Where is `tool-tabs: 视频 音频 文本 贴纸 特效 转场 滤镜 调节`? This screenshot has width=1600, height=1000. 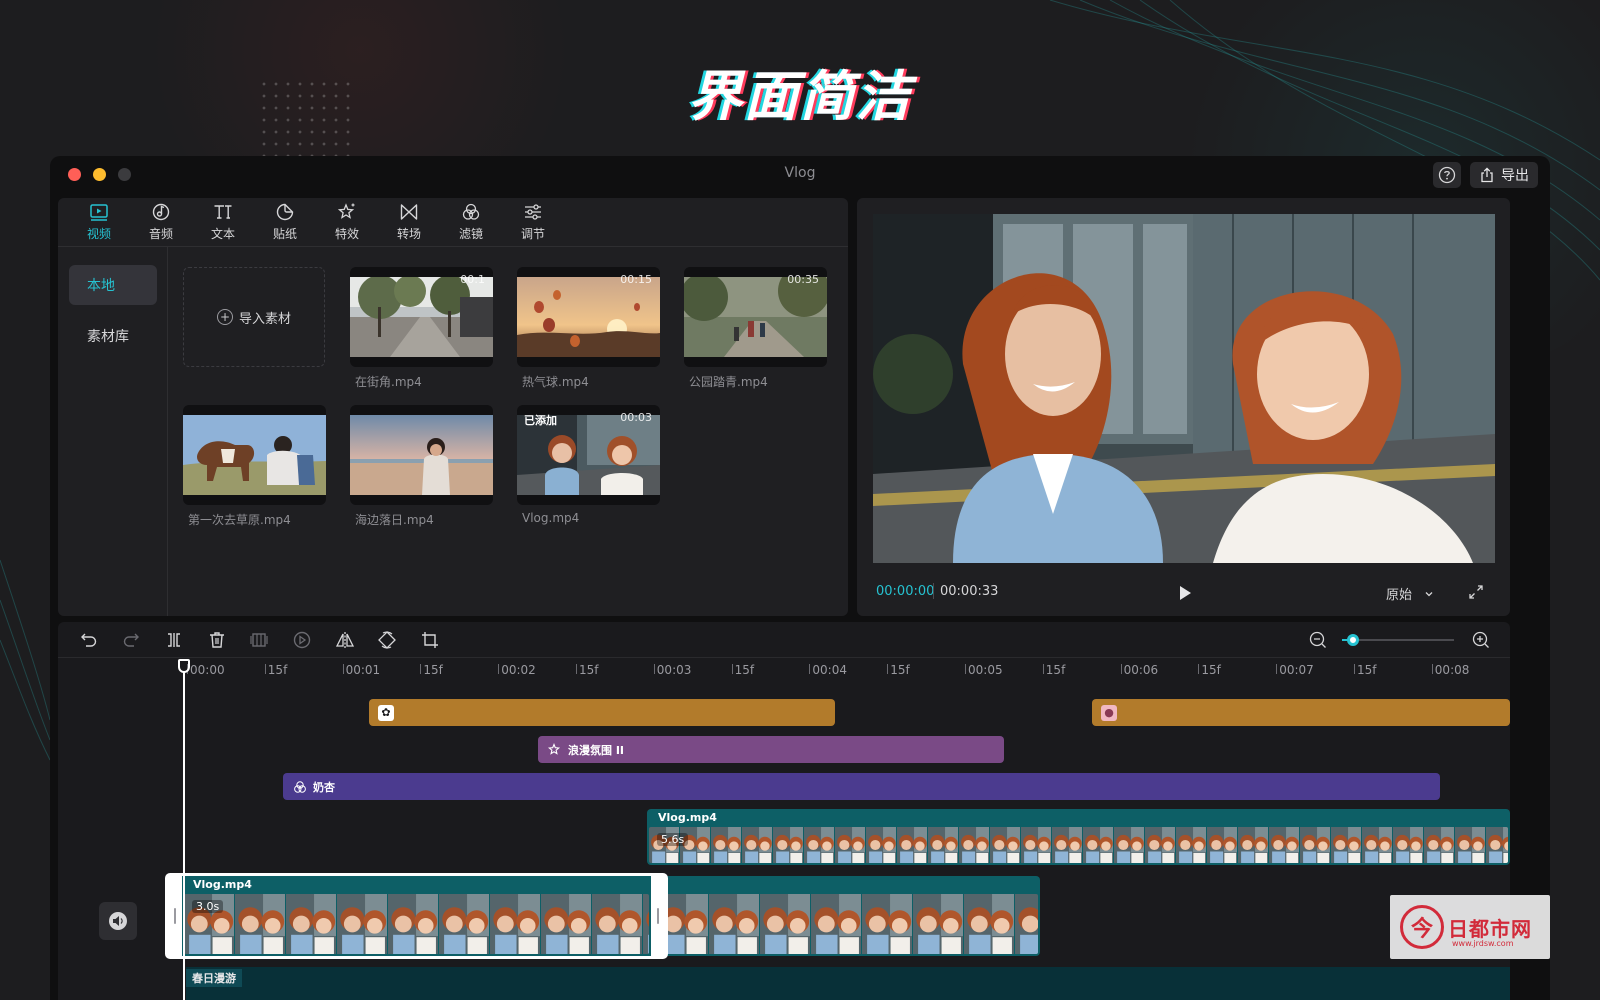 tool-tabs: 视频 音频 文本 贴纸 特效 转场 滤镜 调节 is located at coordinates (311, 222).